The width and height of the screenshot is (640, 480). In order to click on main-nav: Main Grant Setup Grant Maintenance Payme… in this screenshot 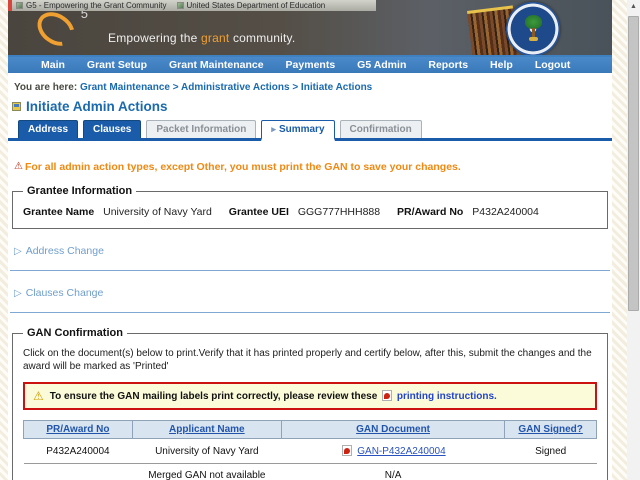, I will do `click(310, 65)`.